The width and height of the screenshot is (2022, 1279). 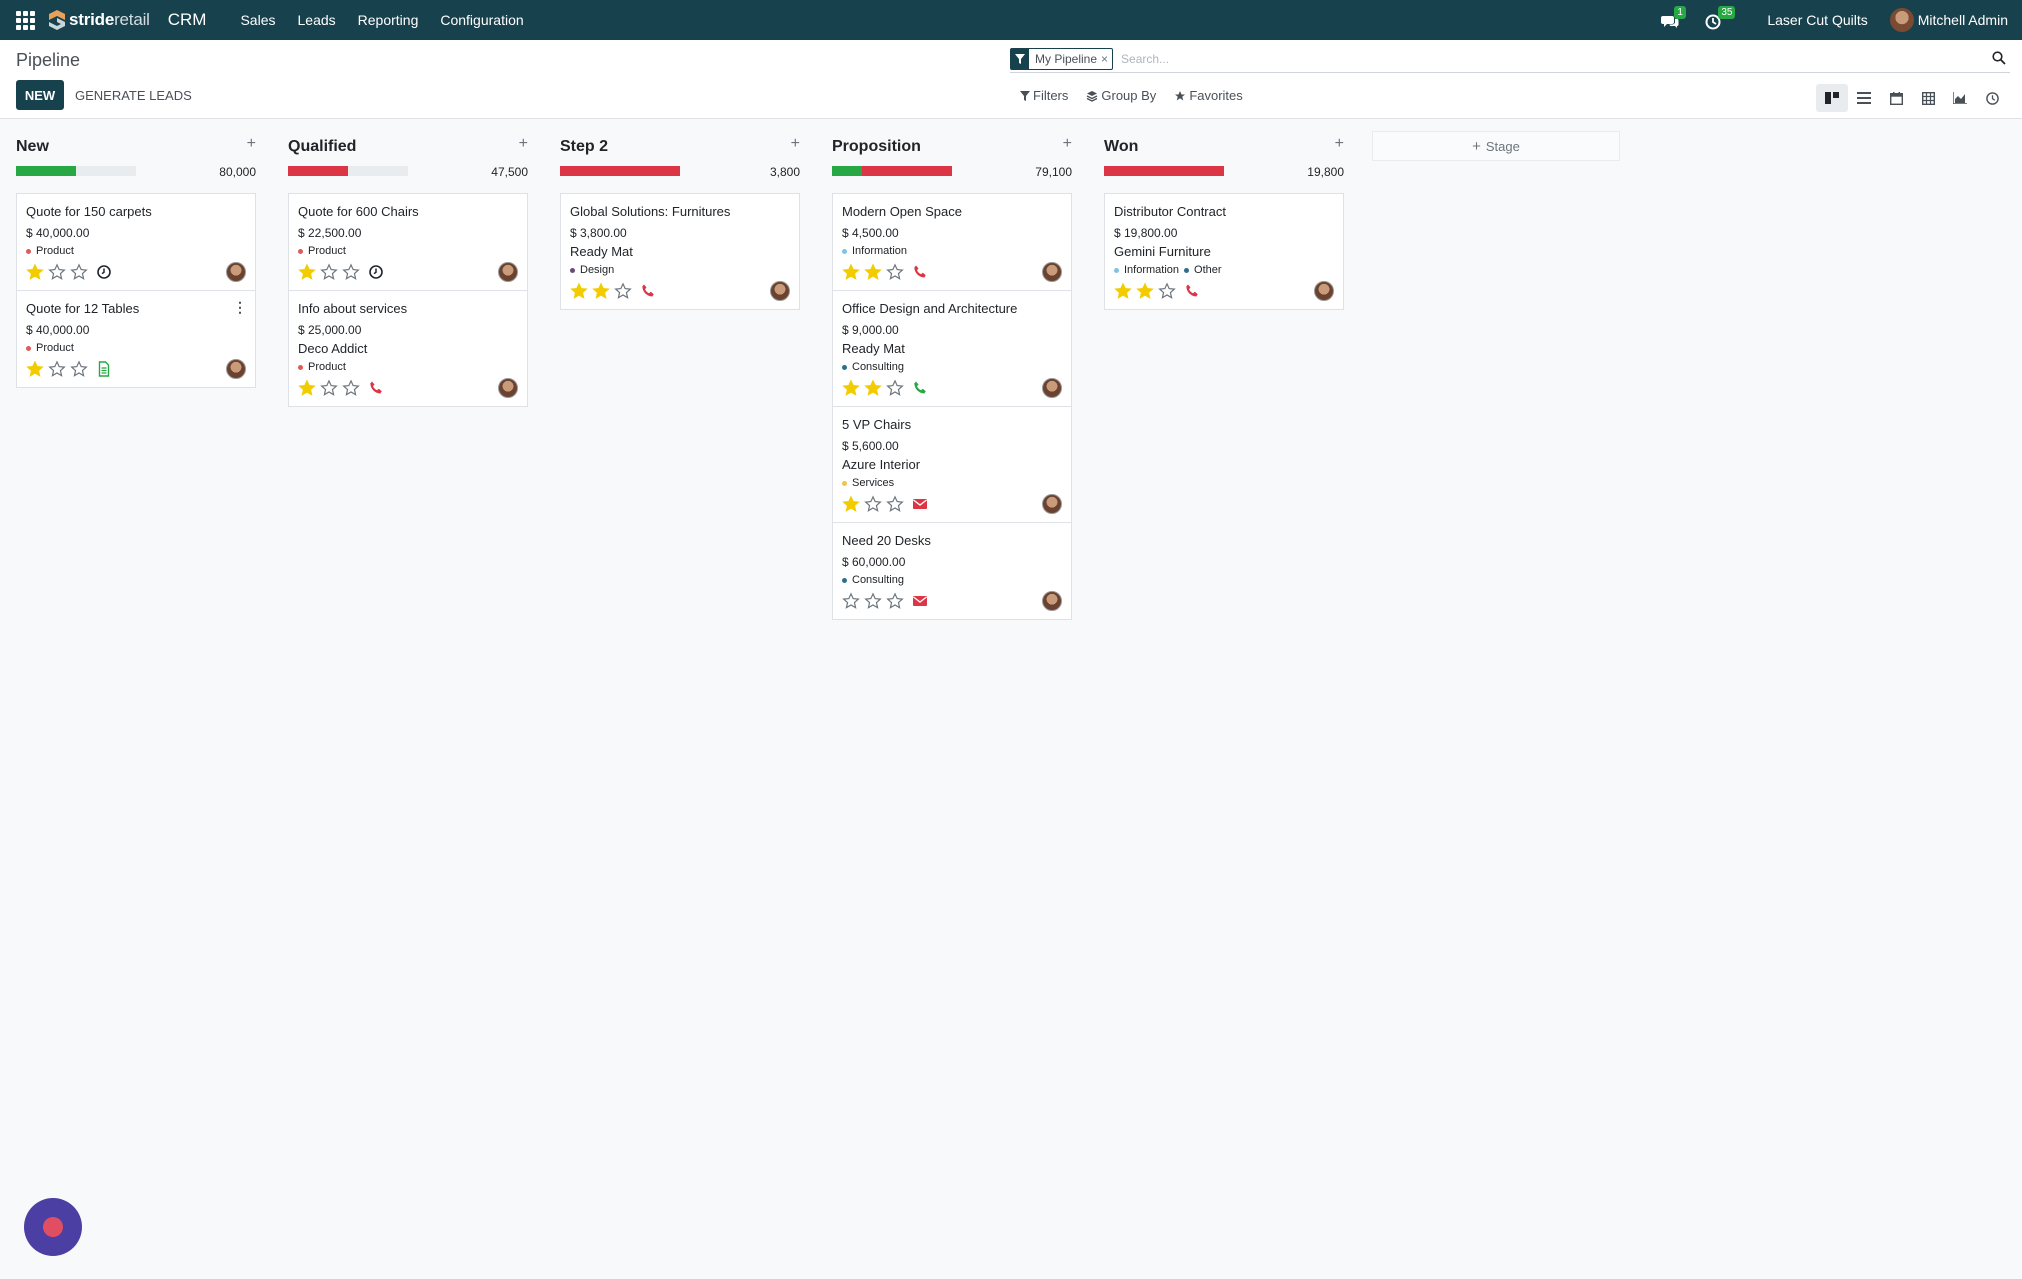 I want to click on messaging-button: 1, so click(x=1673, y=18).